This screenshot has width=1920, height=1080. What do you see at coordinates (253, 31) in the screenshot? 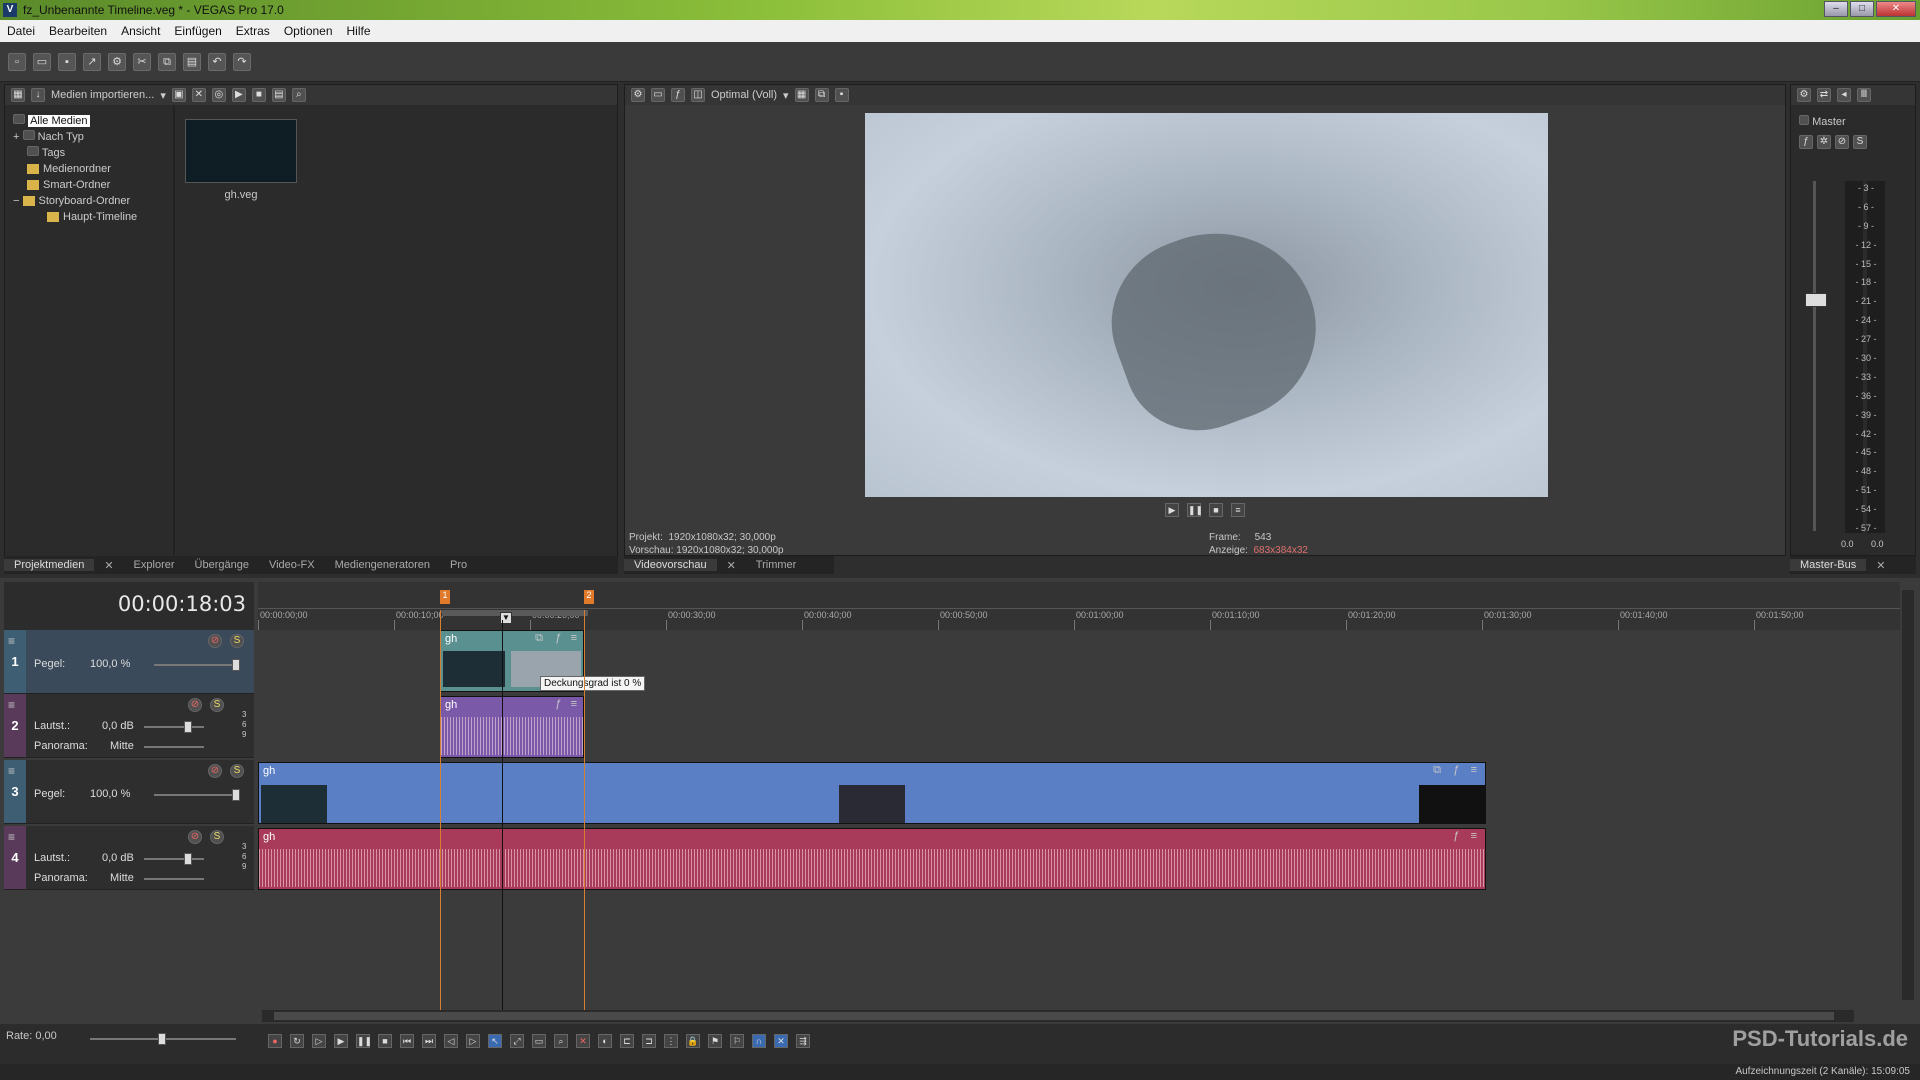
I see `menu-extras: Extras` at bounding box center [253, 31].